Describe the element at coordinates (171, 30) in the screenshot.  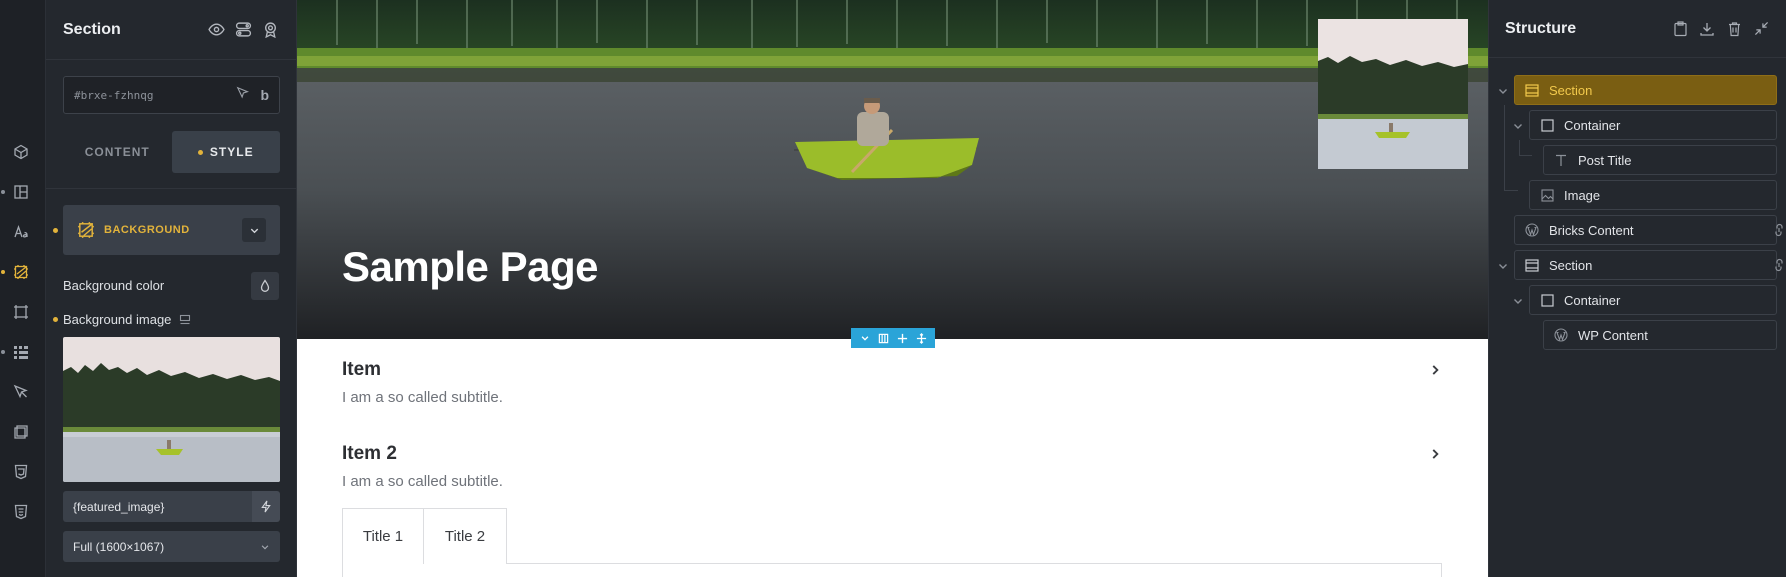
I see `panel-header: Section` at that location.